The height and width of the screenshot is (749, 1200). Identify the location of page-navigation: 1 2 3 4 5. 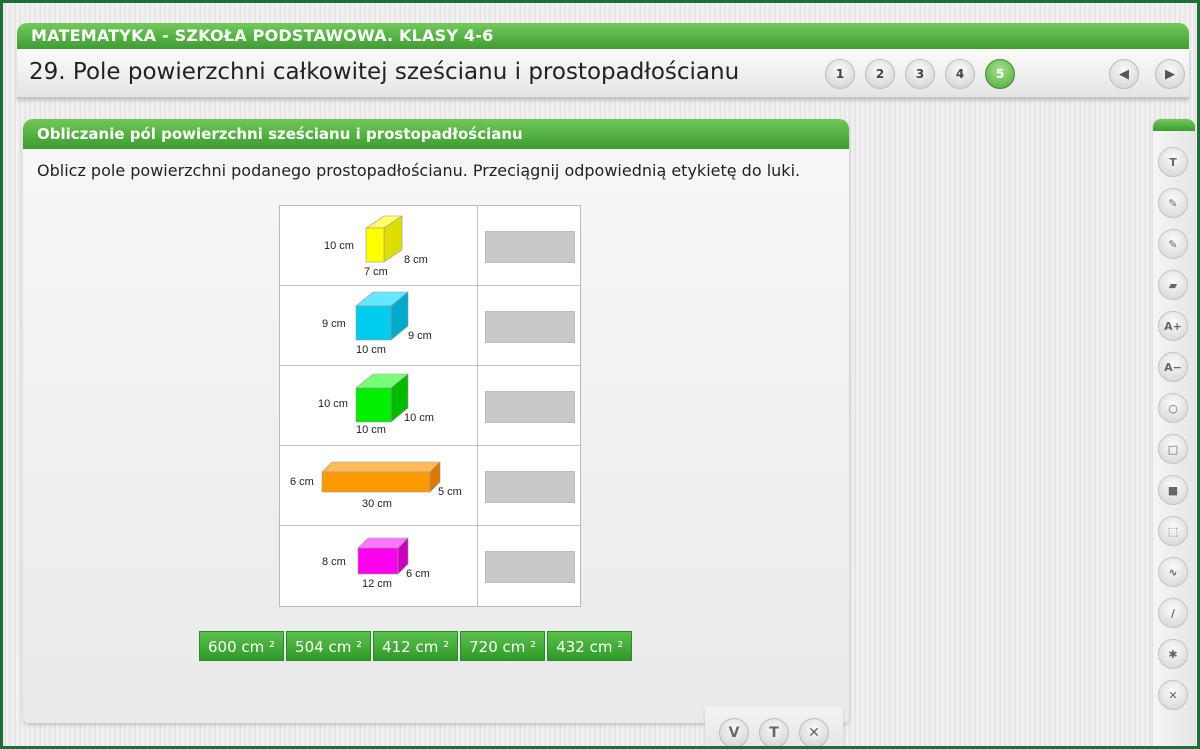
(920, 74).